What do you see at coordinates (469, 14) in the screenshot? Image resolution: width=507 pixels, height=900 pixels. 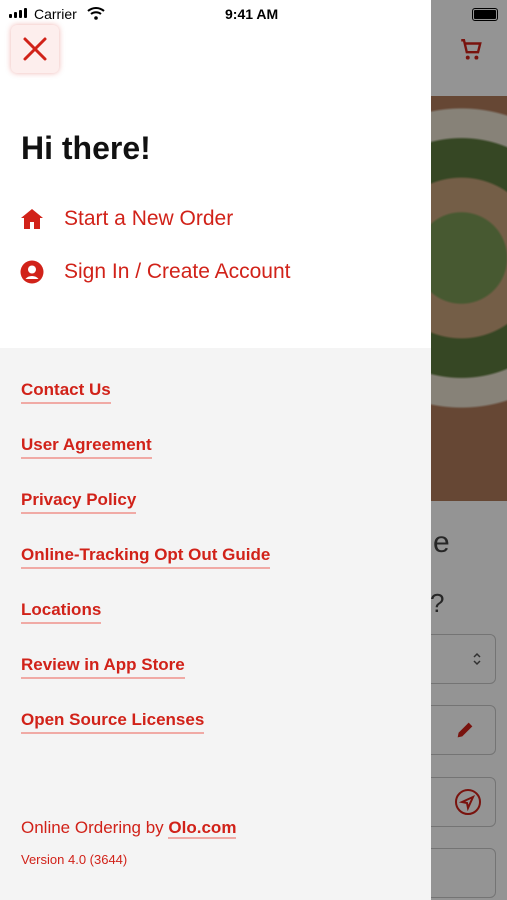 I see `status-bar-right` at bounding box center [469, 14].